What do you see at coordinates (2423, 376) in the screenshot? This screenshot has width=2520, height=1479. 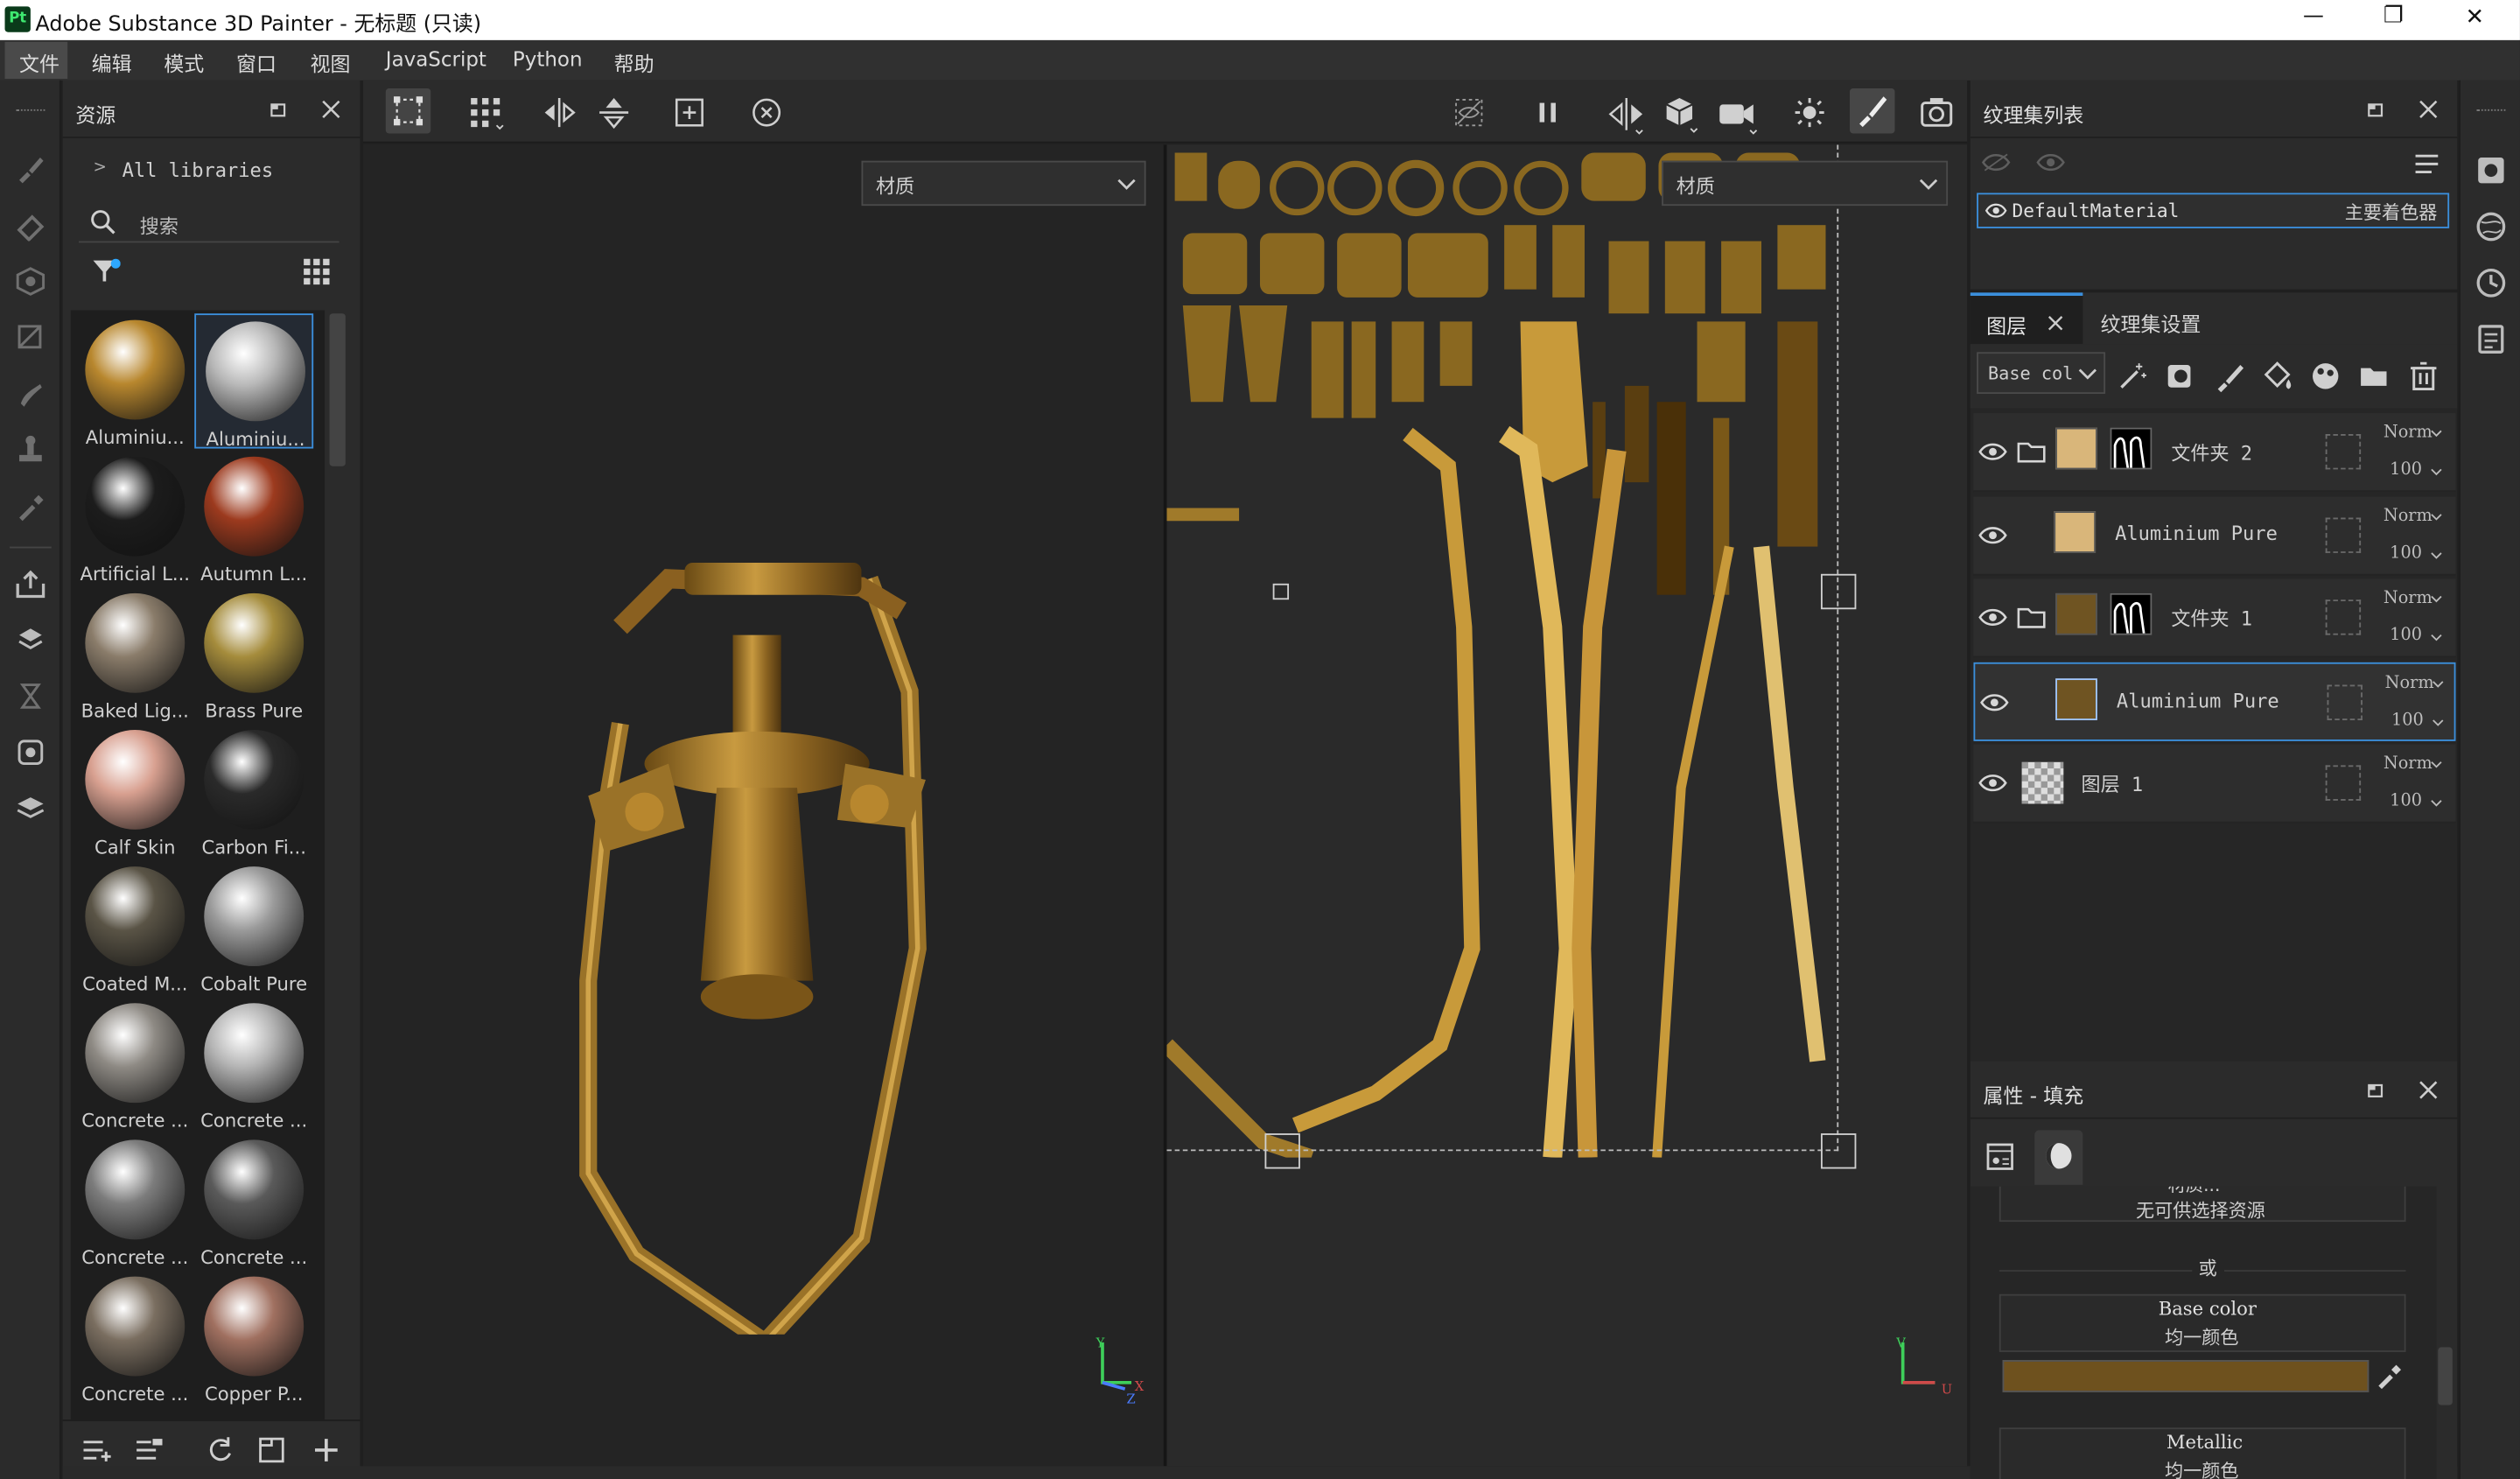 I see `delete-layer-icon` at bounding box center [2423, 376].